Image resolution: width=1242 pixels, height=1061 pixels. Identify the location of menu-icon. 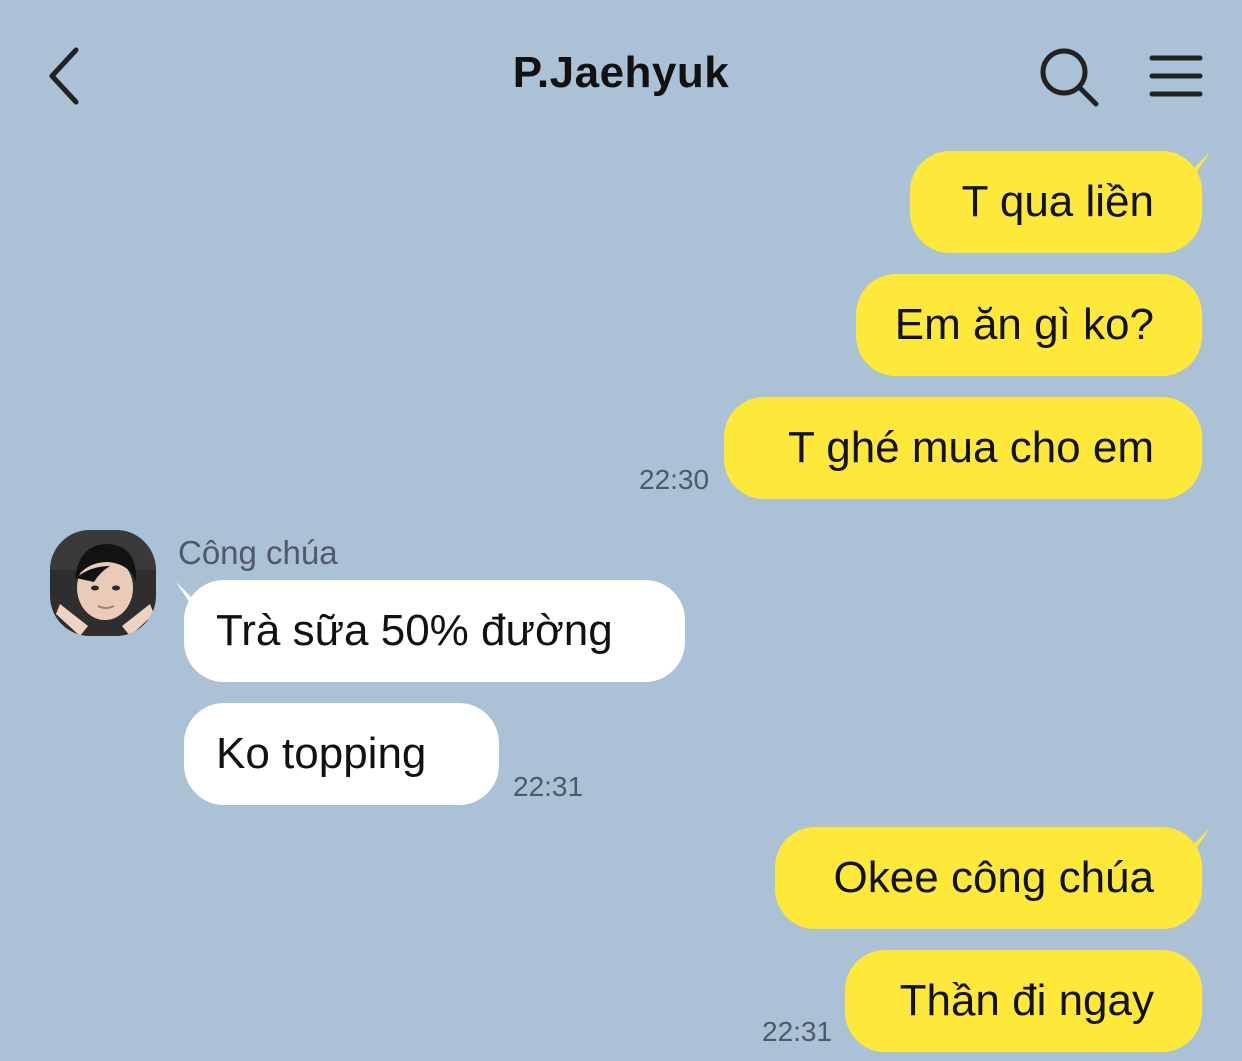
(1176, 76).